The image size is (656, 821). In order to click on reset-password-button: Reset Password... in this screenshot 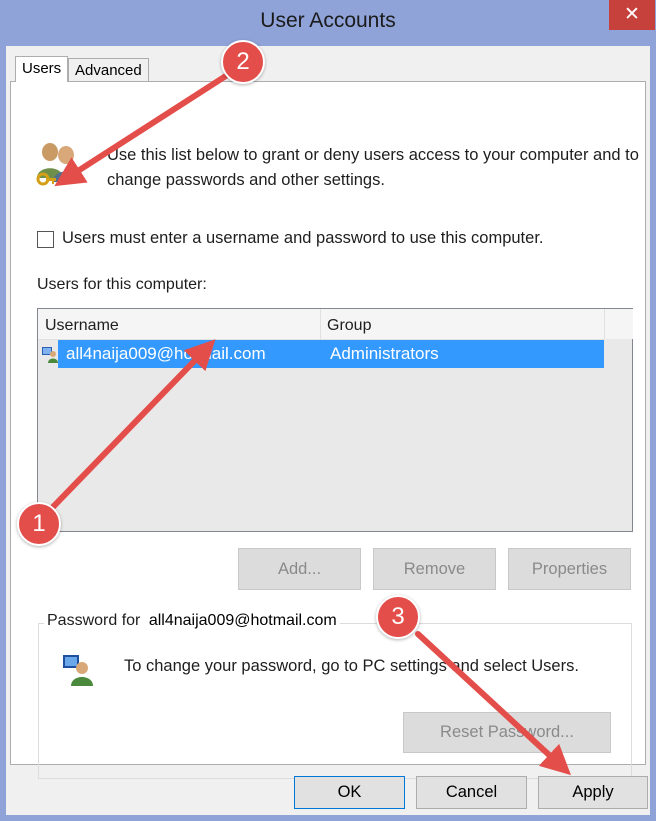, I will do `click(507, 732)`.